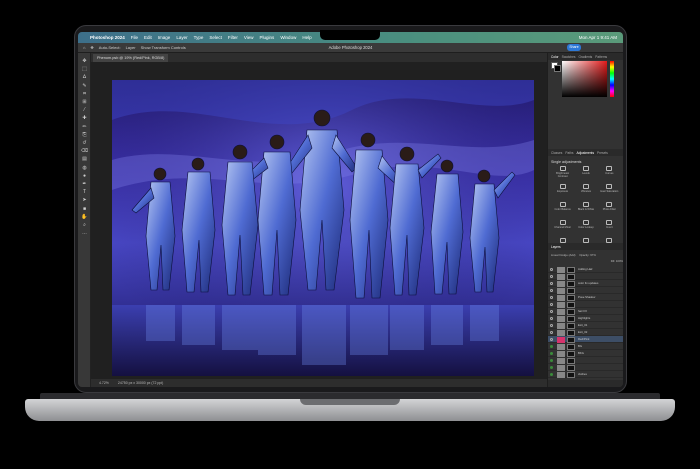  What do you see at coordinates (587, 255) in the screenshot?
I see `opacity-field: Opacity: 97%` at bounding box center [587, 255].